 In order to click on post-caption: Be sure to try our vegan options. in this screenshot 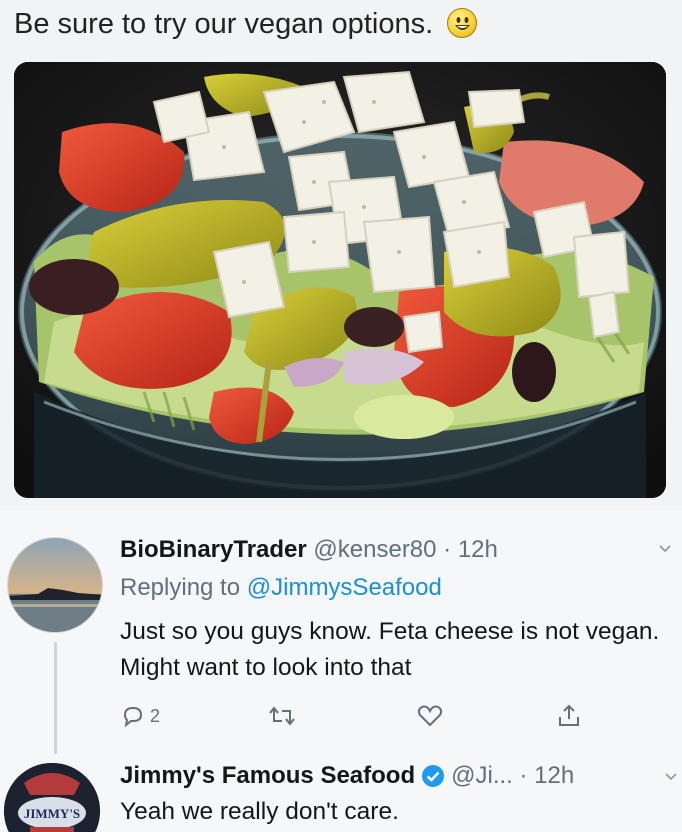, I will do `click(334, 24)`.